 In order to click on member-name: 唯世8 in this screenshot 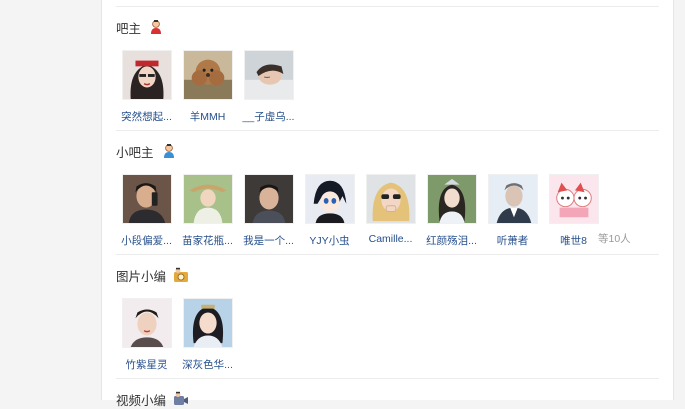, I will do `click(573, 240)`.